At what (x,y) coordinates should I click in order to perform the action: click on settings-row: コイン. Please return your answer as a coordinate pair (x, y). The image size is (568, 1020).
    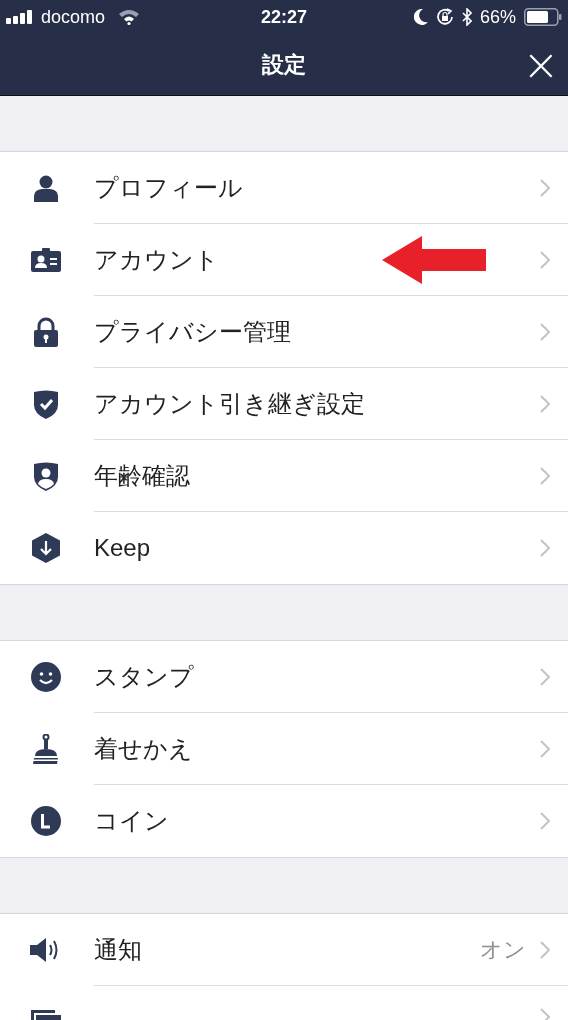
    Looking at the image, I should click on (284, 821).